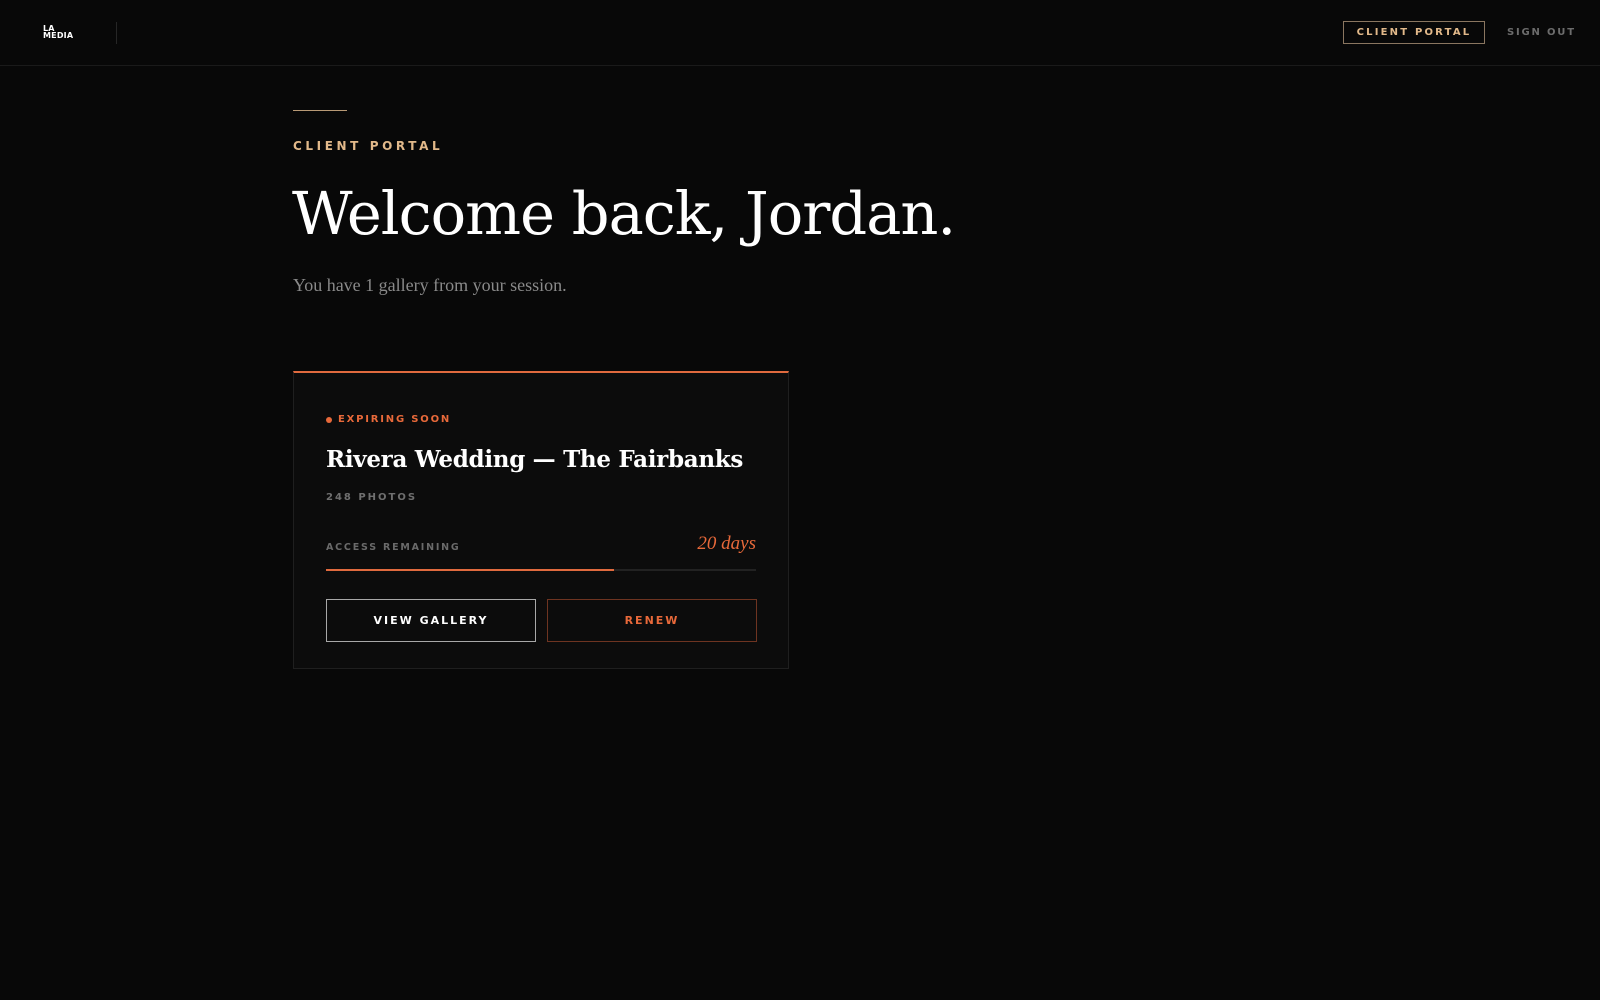 Image resolution: width=1600 pixels, height=1000 pixels. I want to click on top-nav-bar: LA MEDIA CLIENT PORTAL SIGN OUT, so click(800, 33).